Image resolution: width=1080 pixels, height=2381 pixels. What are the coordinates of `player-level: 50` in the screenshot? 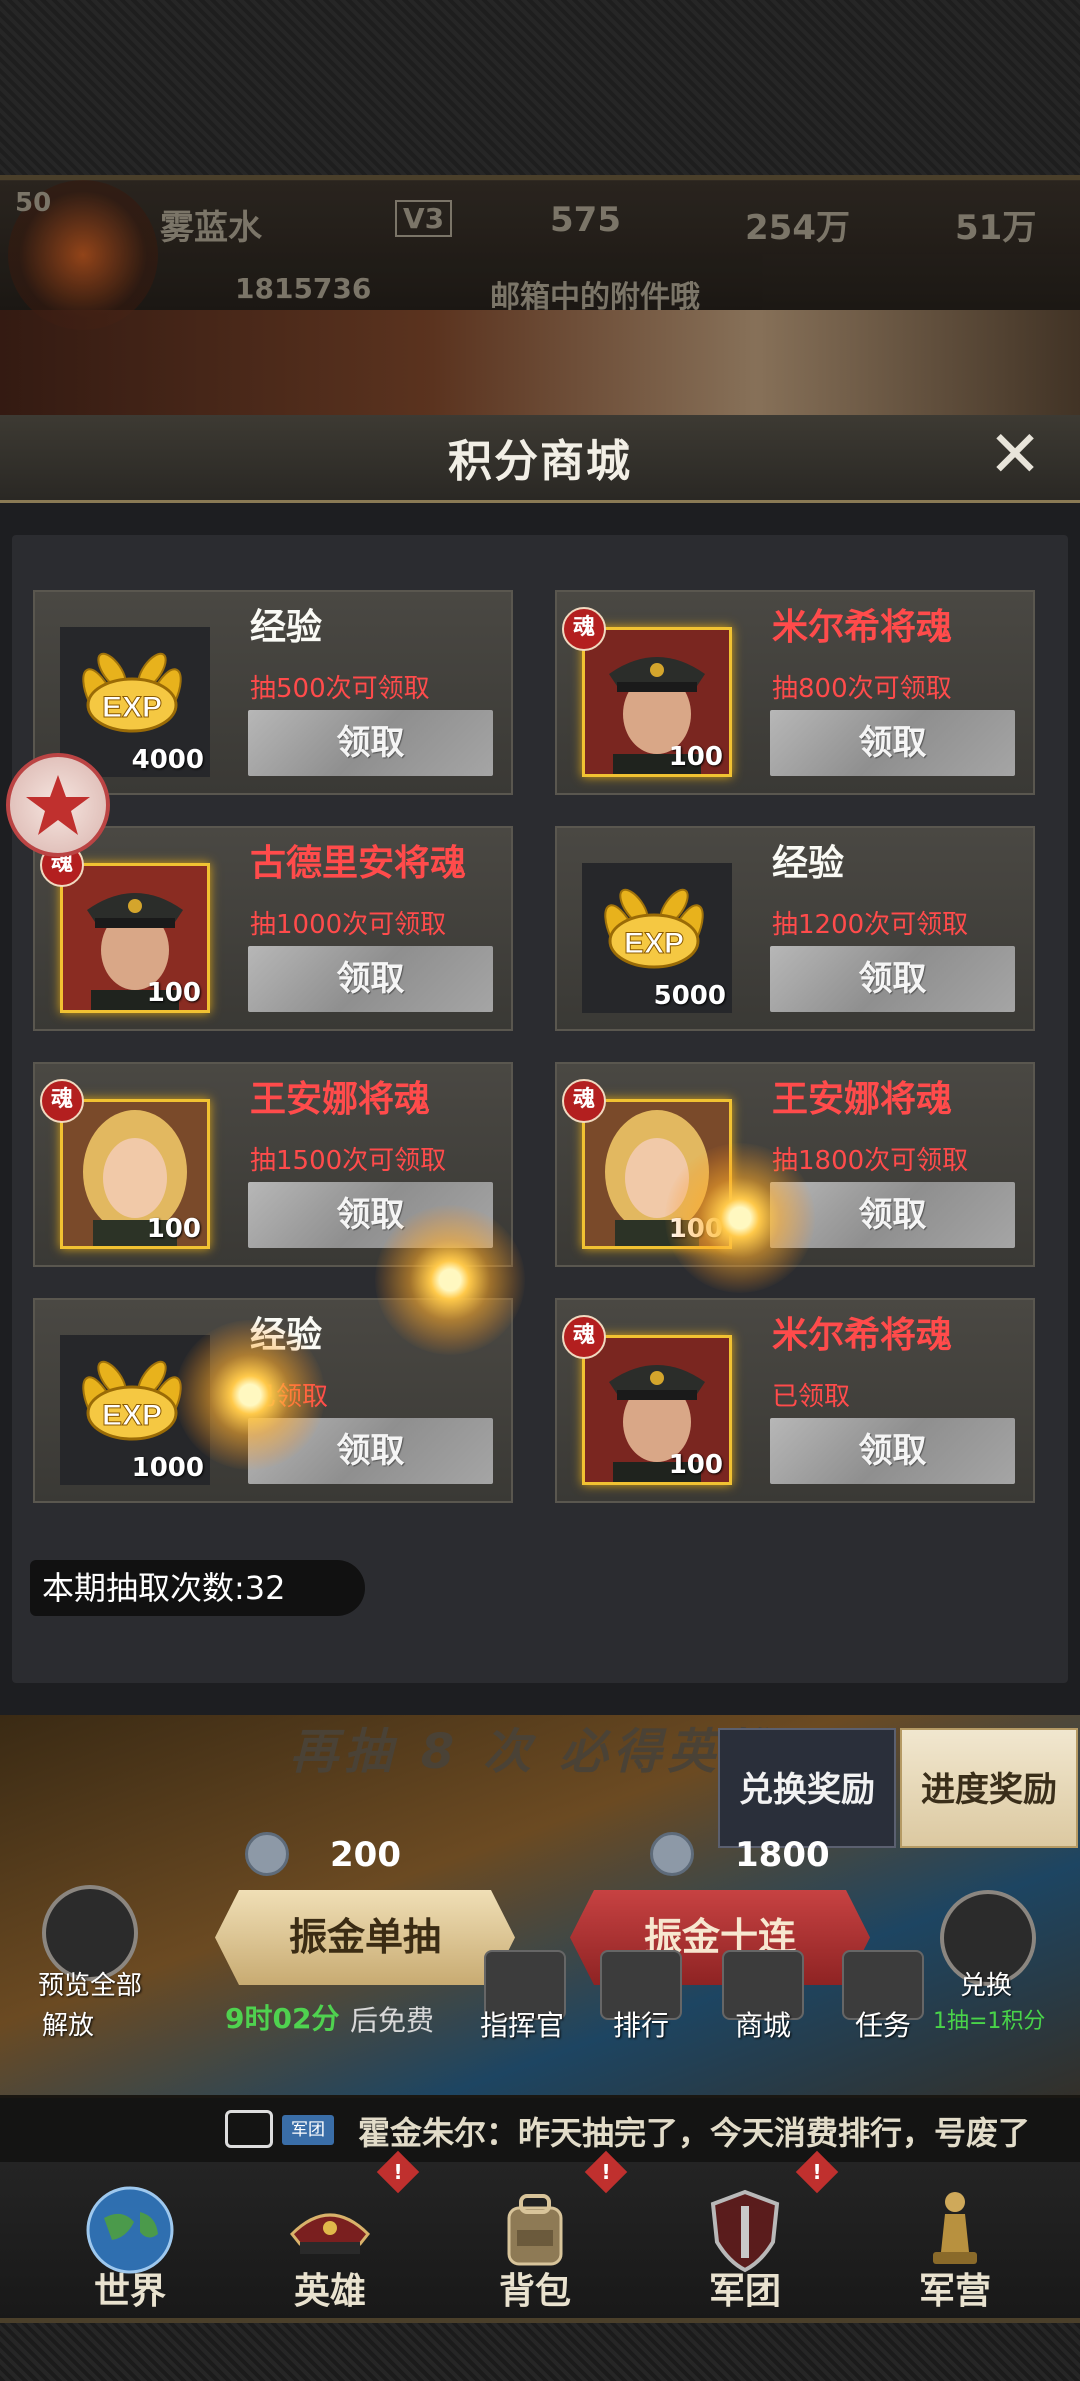 It's located at (33, 203).